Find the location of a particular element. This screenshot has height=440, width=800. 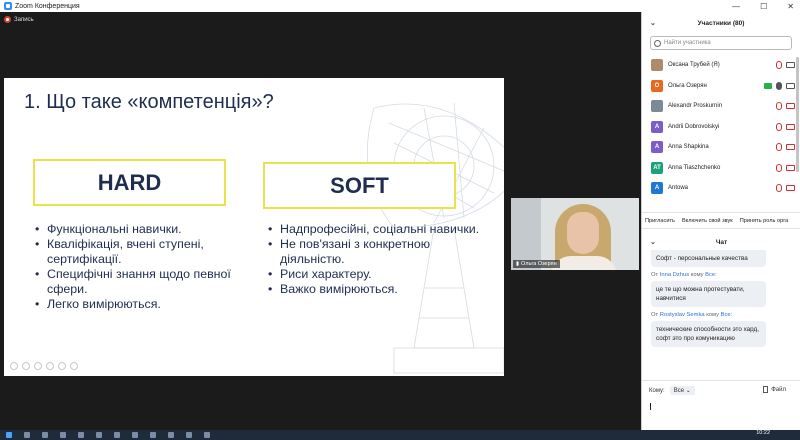

viber-icon is located at coordinates (153, 435).